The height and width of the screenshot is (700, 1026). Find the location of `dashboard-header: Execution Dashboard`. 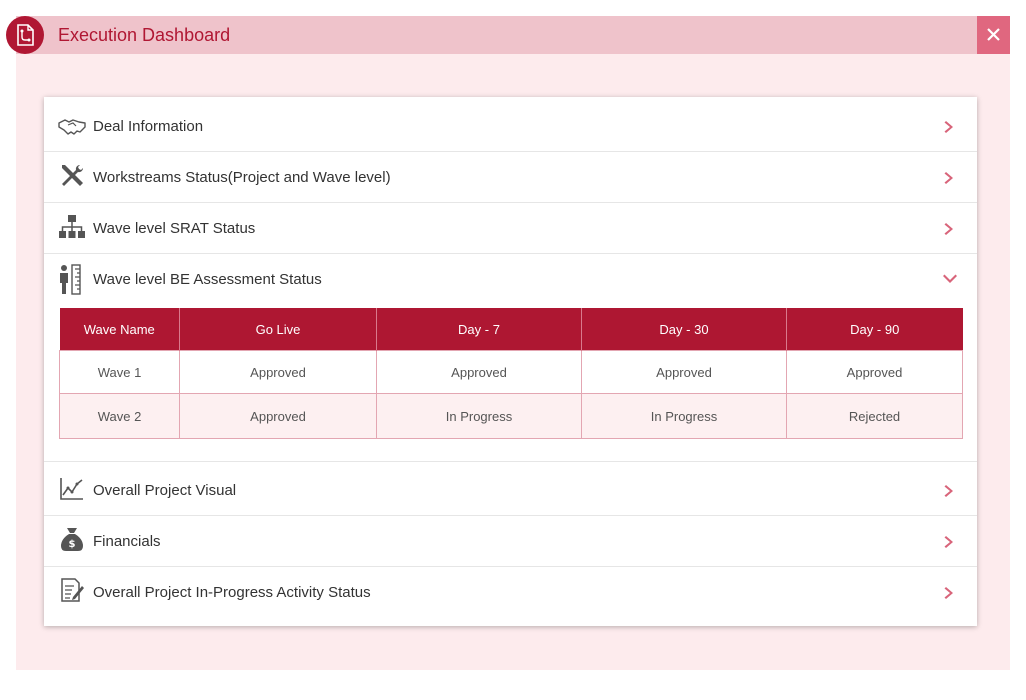

dashboard-header: Execution Dashboard is located at coordinates (513, 35).